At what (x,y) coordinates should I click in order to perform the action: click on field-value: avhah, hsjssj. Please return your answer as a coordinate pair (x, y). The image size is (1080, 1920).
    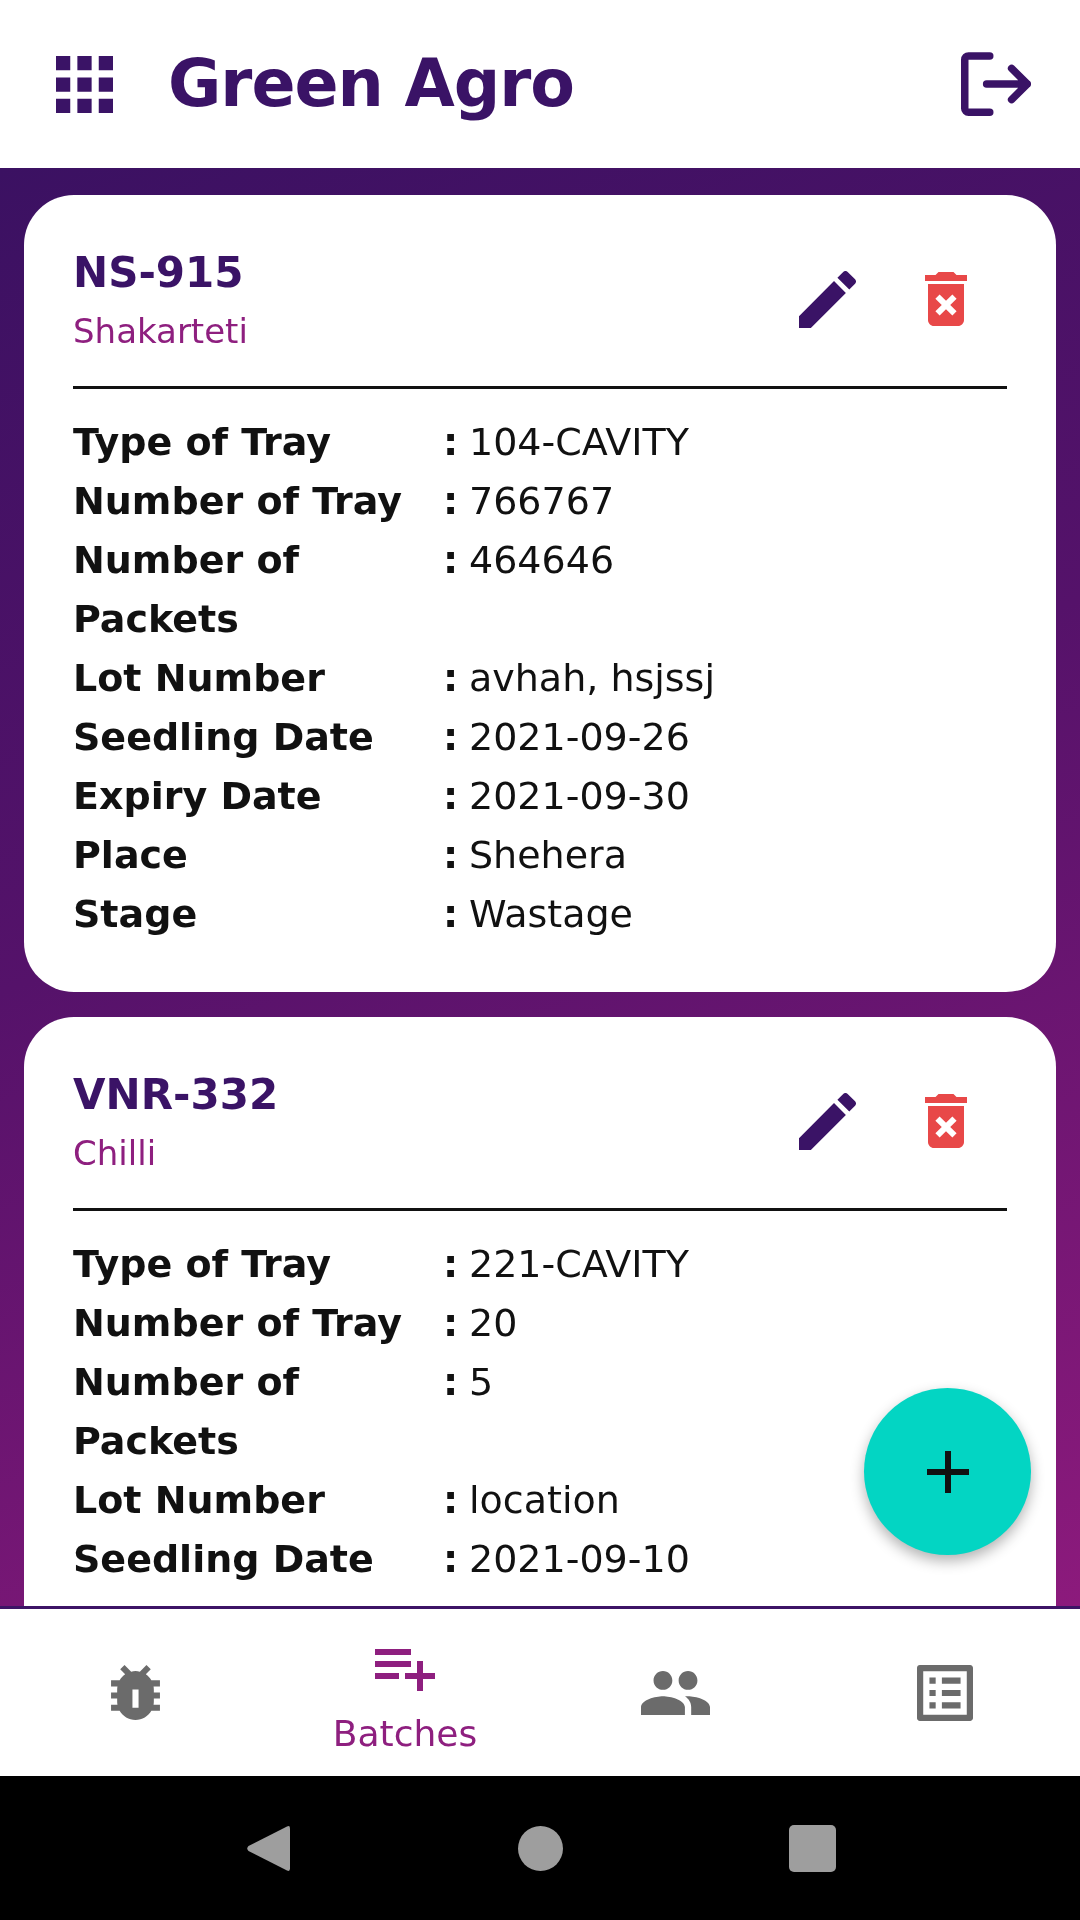
    Looking at the image, I should click on (592, 678).